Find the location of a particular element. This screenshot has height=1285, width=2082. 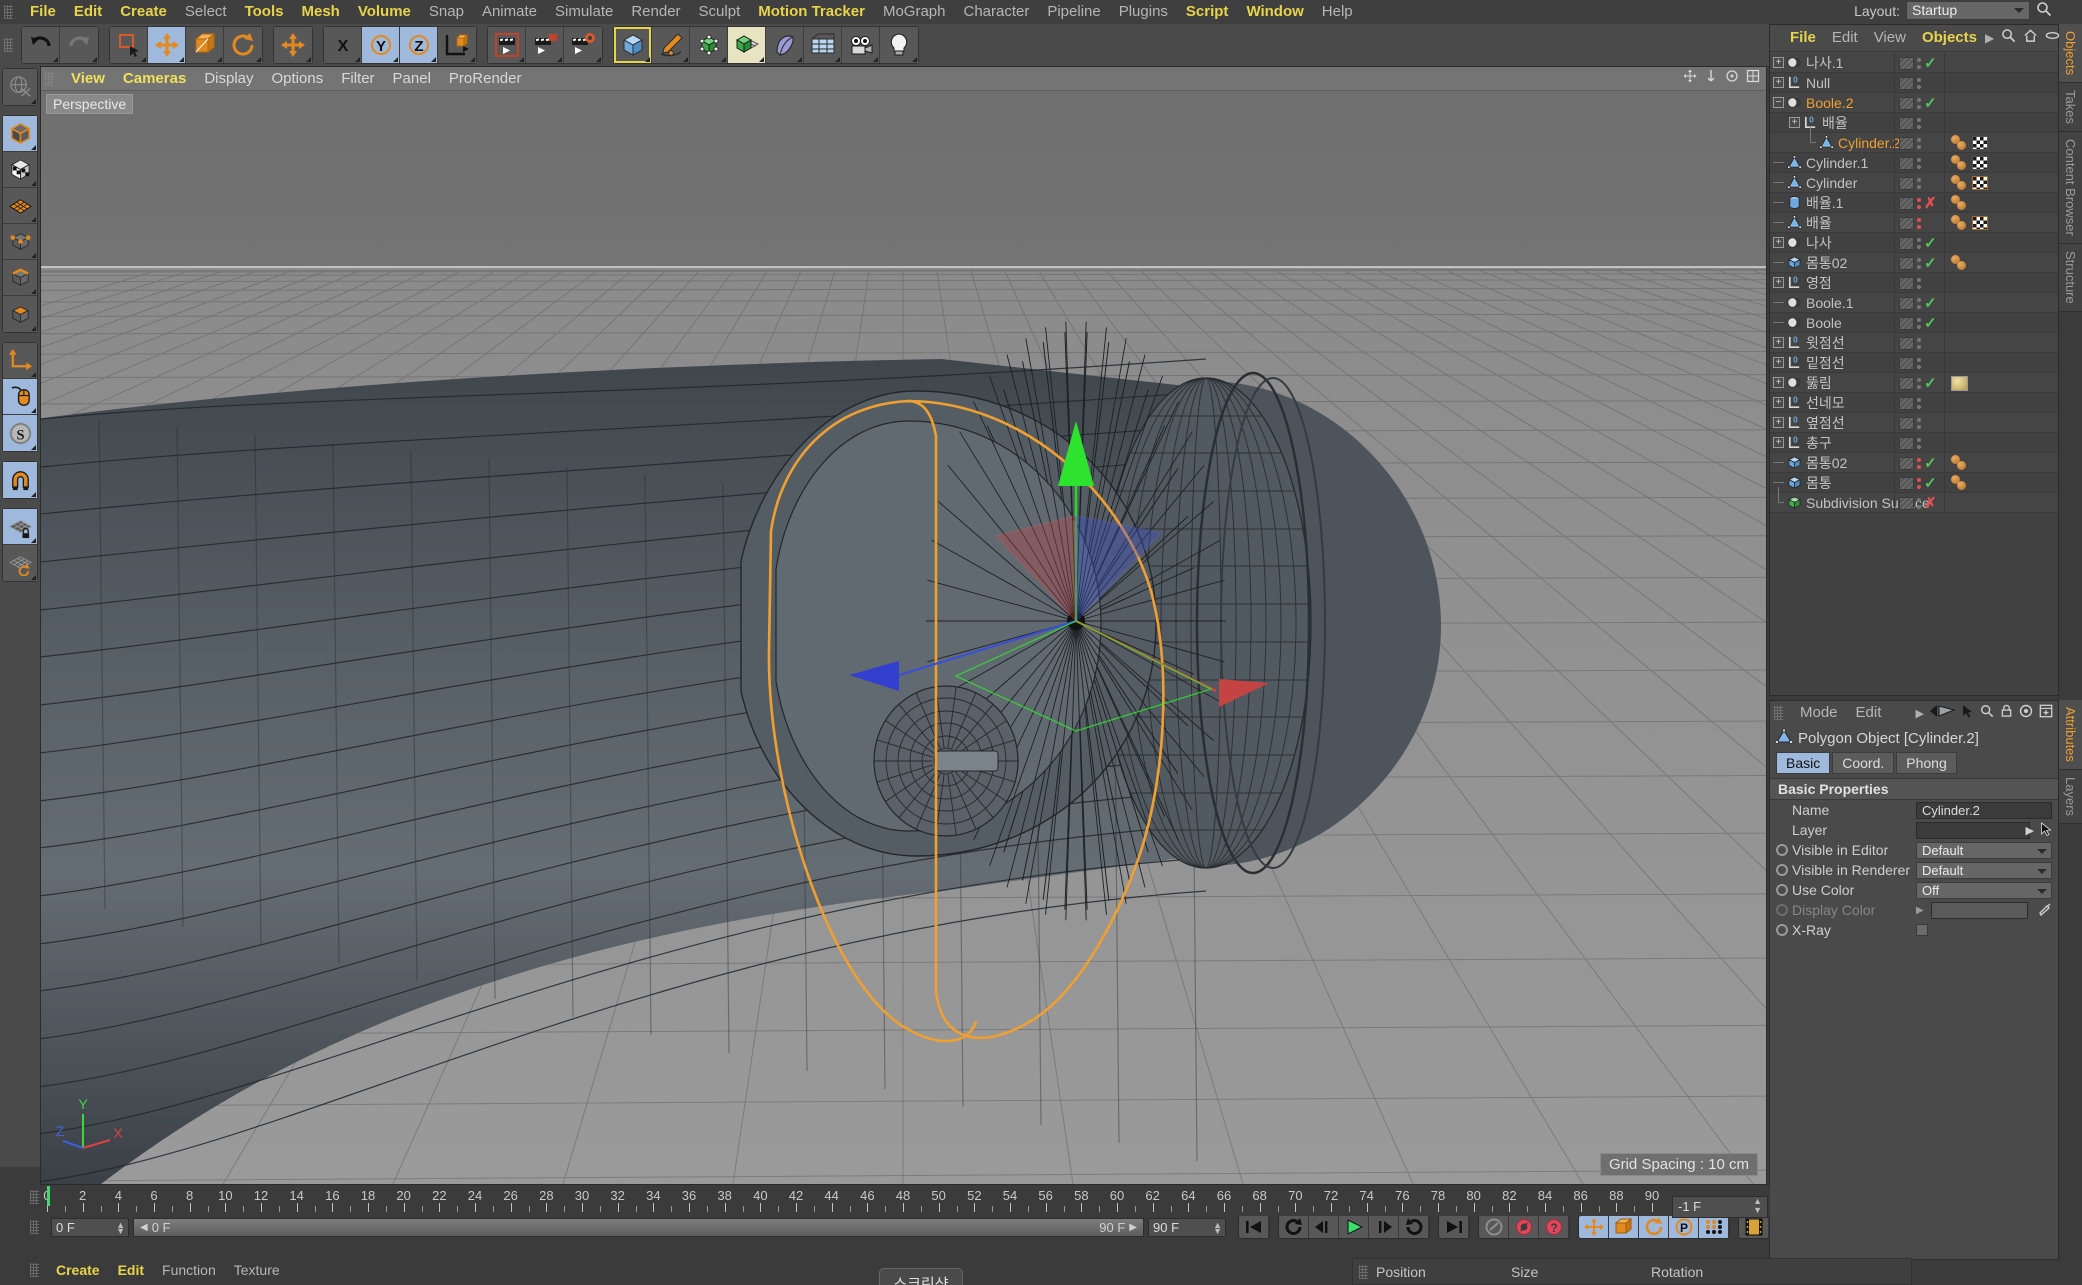

current-frame-field: 0 F ▲ ▼ is located at coordinates (90, 1227).